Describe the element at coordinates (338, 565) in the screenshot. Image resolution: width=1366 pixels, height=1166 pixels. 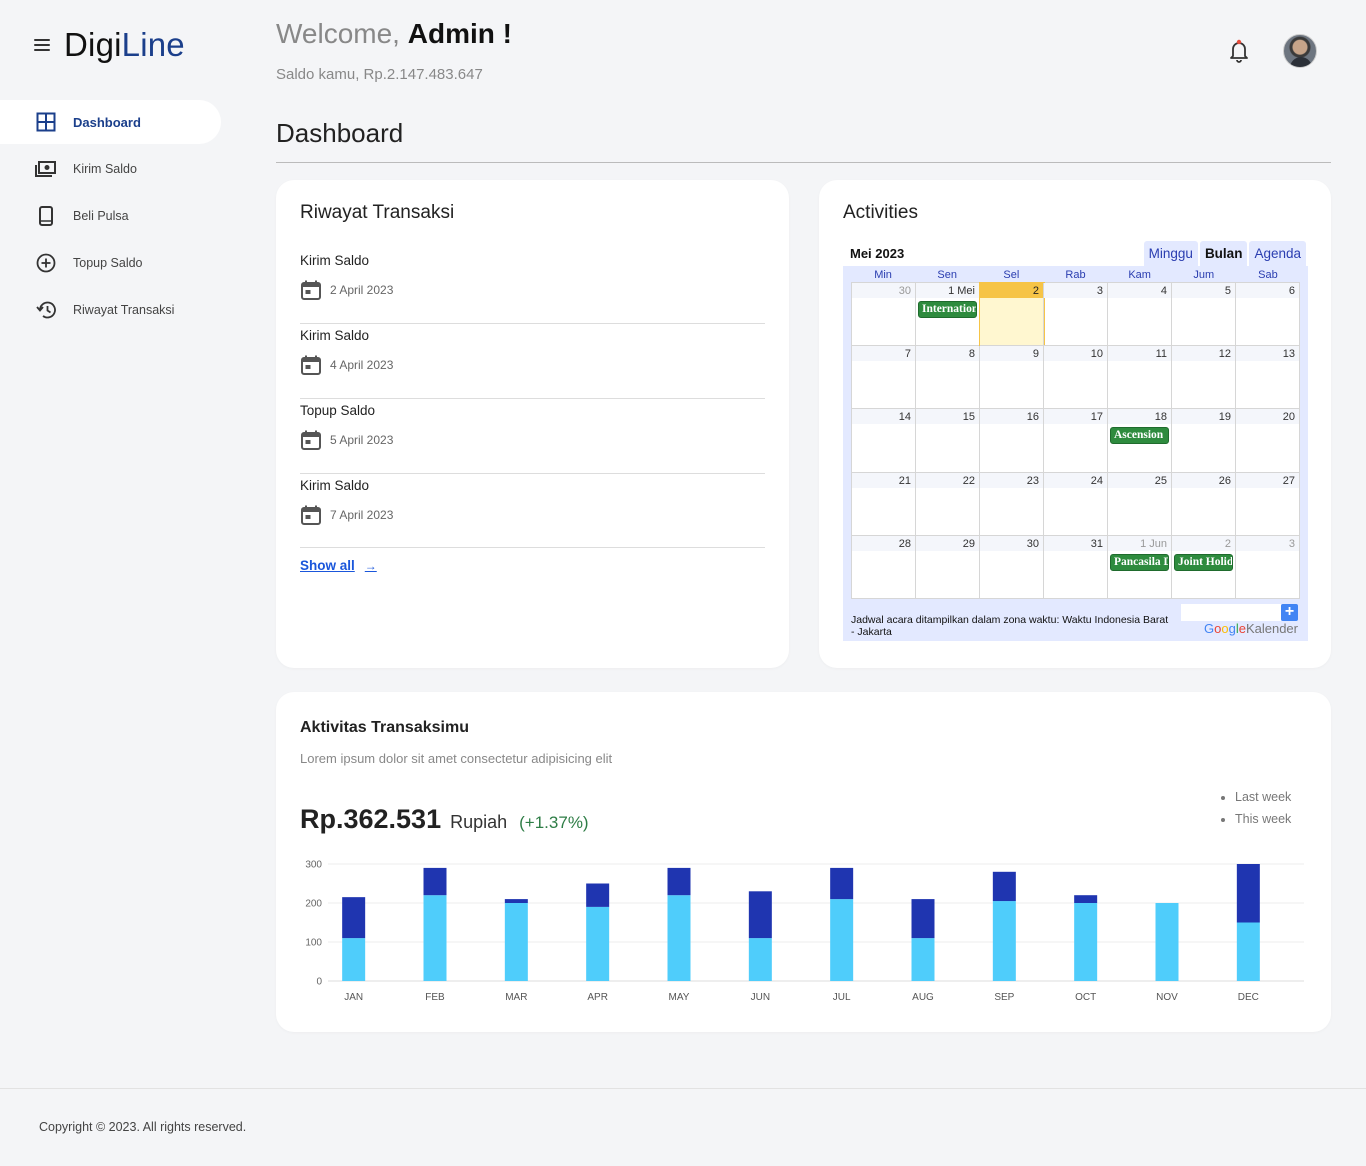
I see `show-all-link: Show all →` at that location.